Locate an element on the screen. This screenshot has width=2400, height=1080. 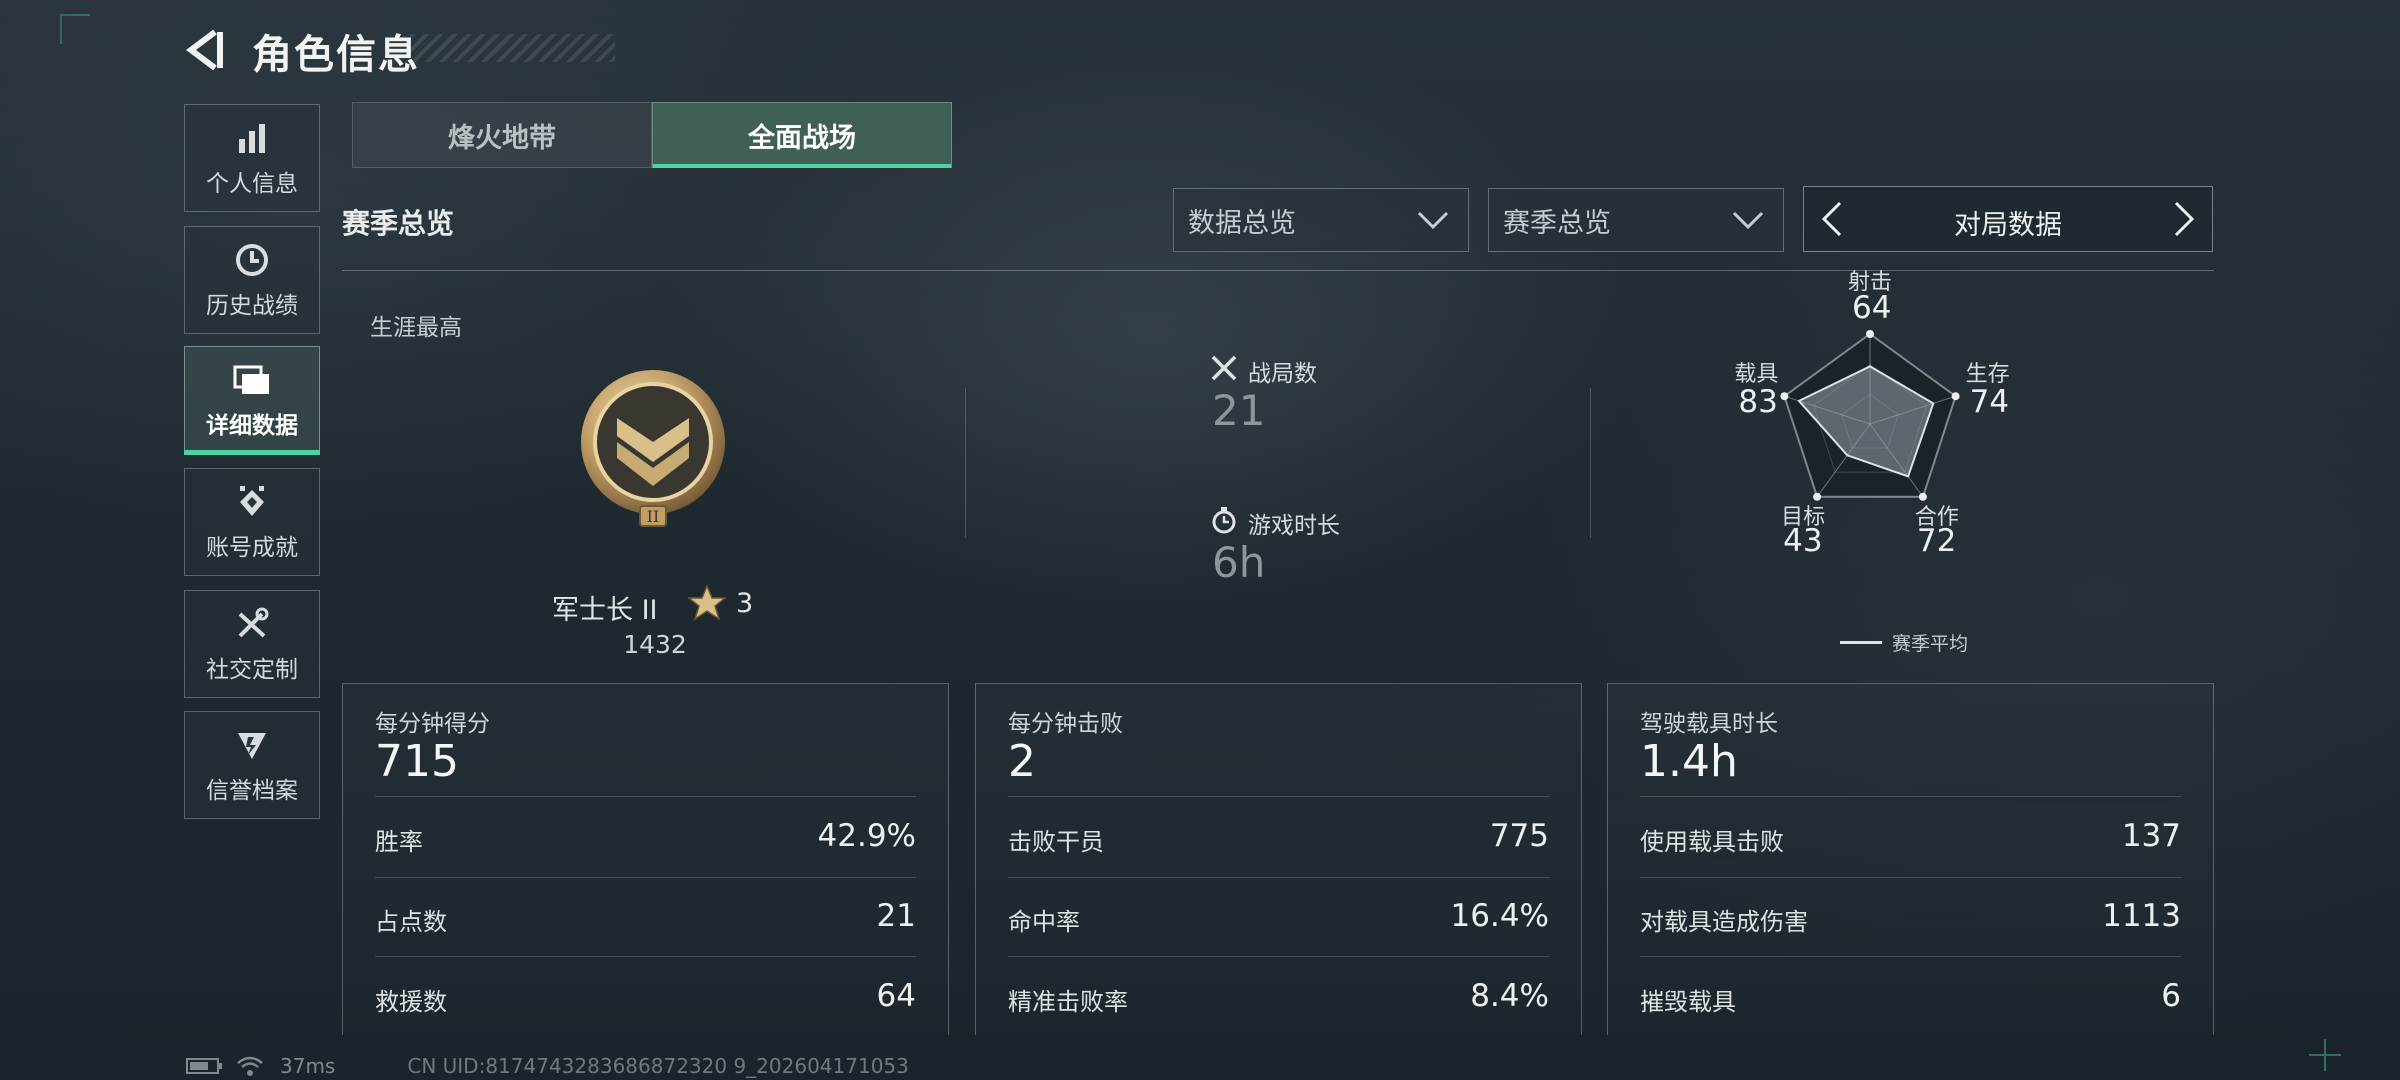
corner-decoration is located at coordinates (75, 29).